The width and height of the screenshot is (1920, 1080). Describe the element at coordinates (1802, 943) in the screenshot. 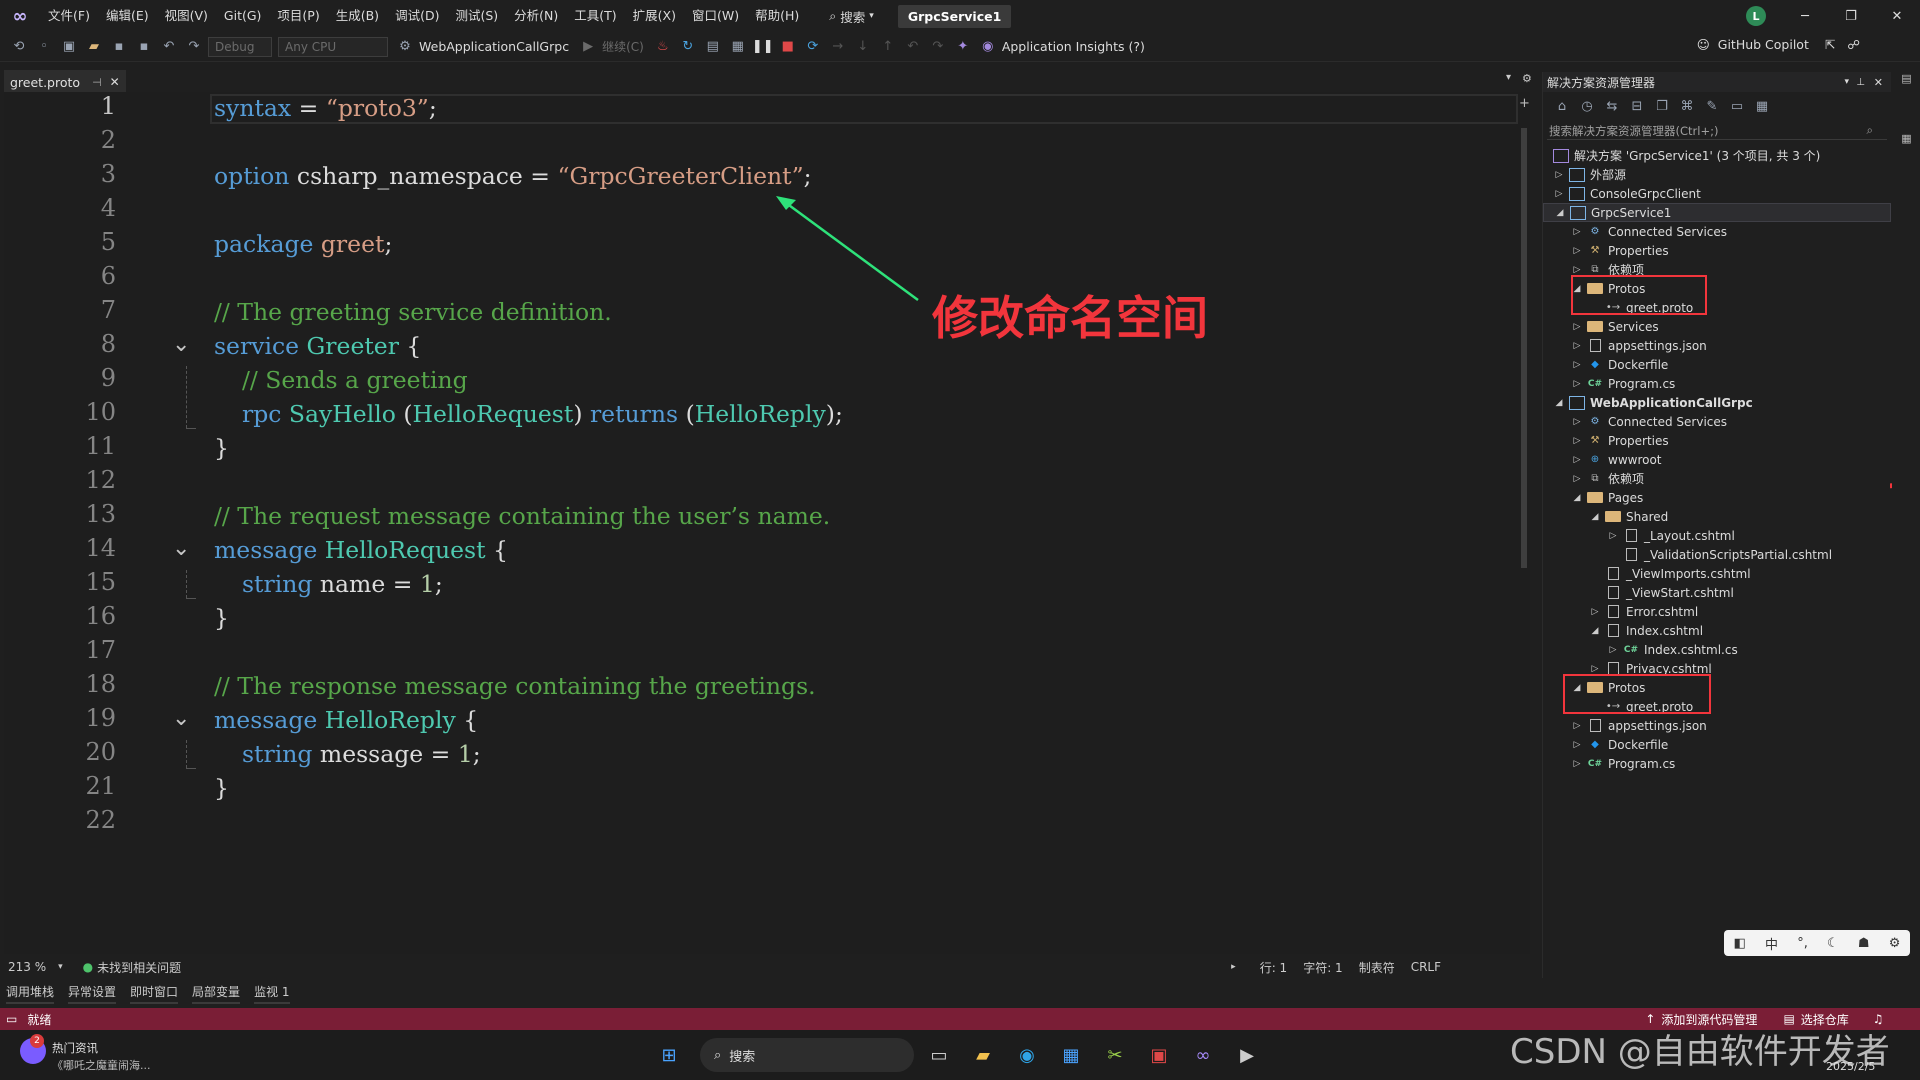

I see `punctuation-icon: °,` at that location.